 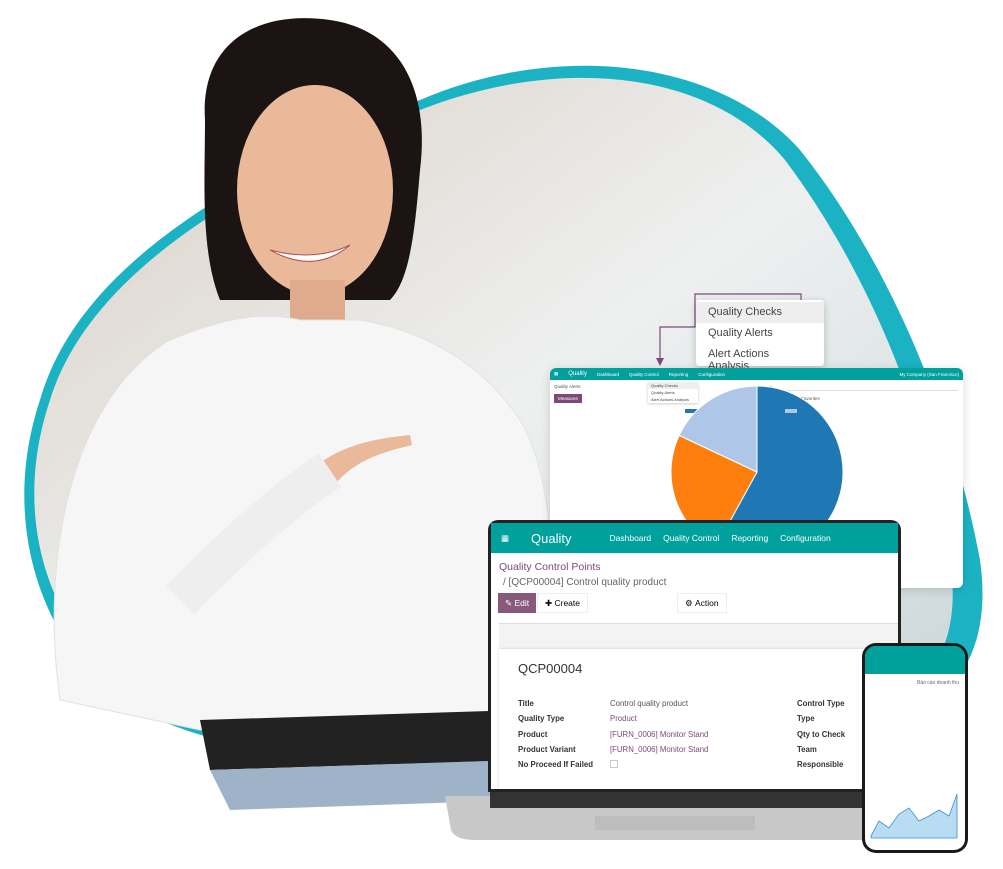 What do you see at coordinates (522, 603) in the screenshot?
I see `edit-label: Edit` at bounding box center [522, 603].